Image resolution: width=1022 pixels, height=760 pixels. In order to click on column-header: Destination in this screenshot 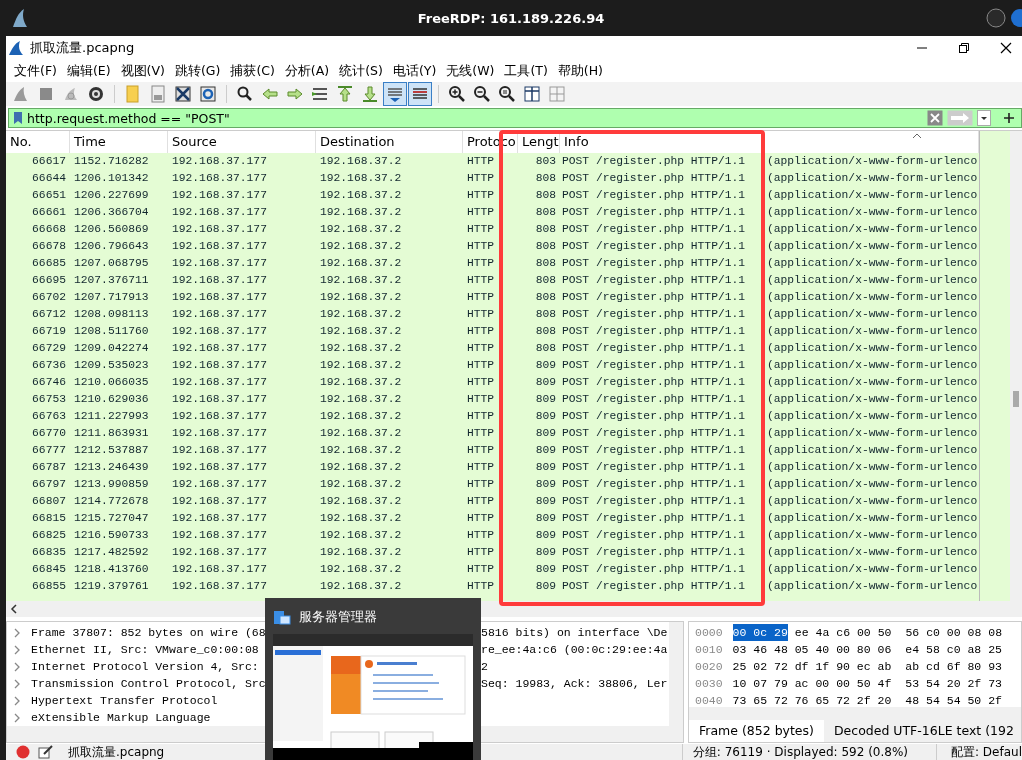, I will do `click(389, 142)`.